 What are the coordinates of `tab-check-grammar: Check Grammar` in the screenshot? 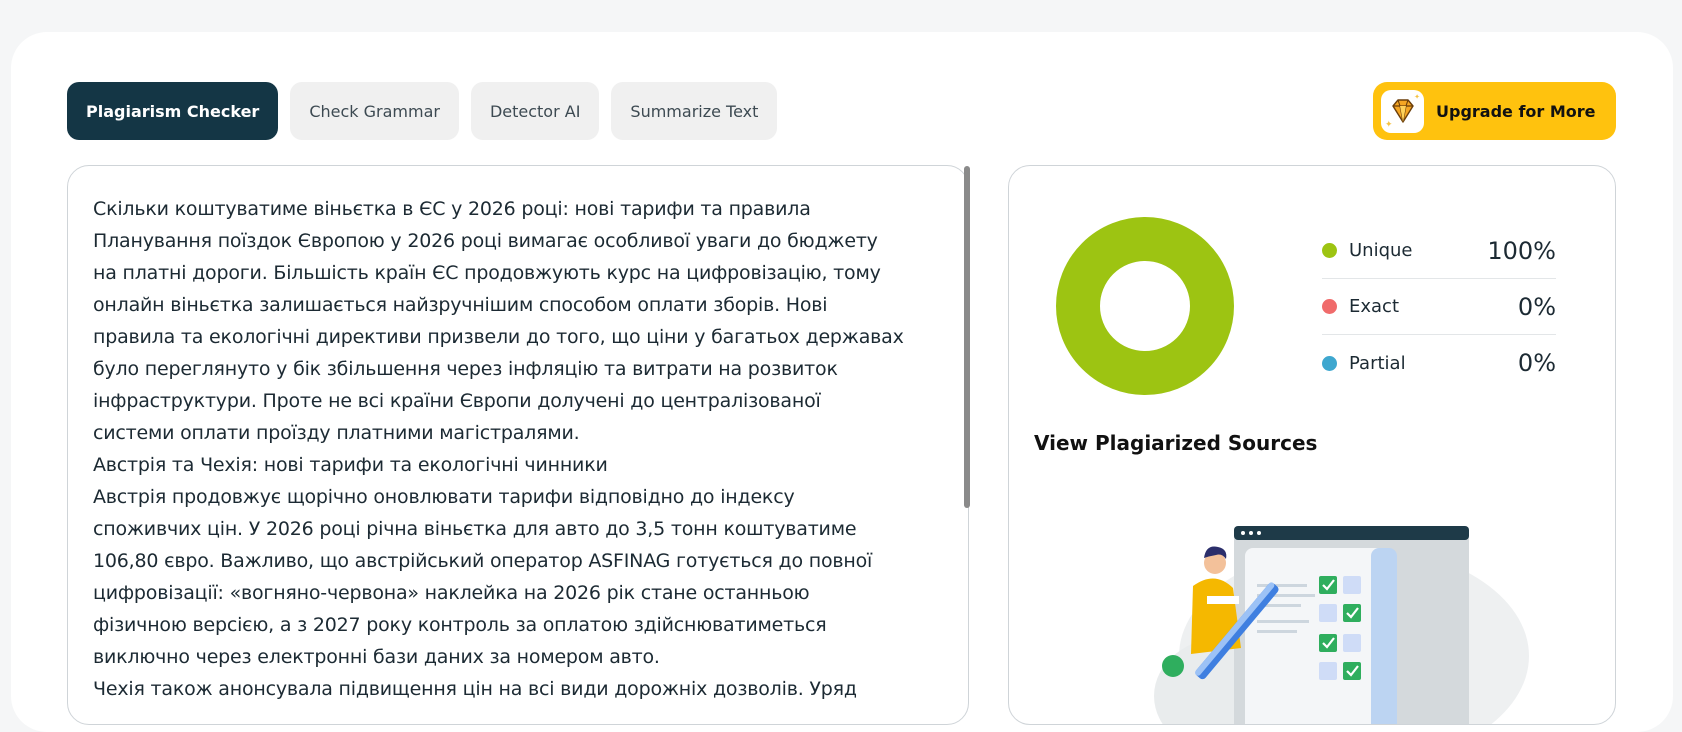 It's located at (374, 111).